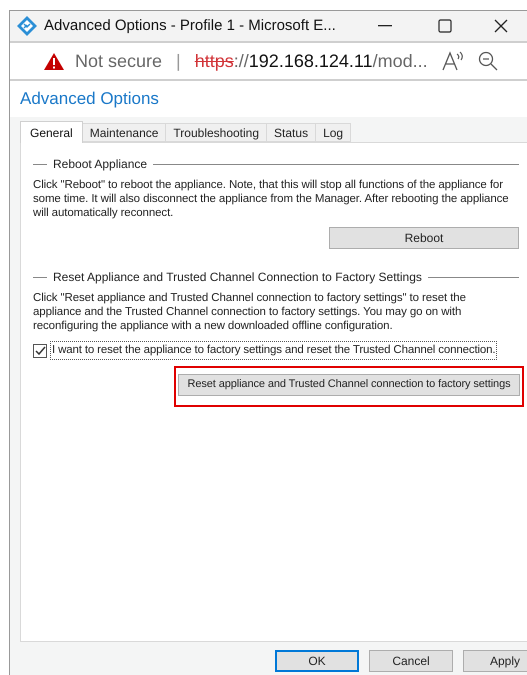 This screenshot has height=675, width=527. I want to click on zoom-out-icon, so click(488, 61).